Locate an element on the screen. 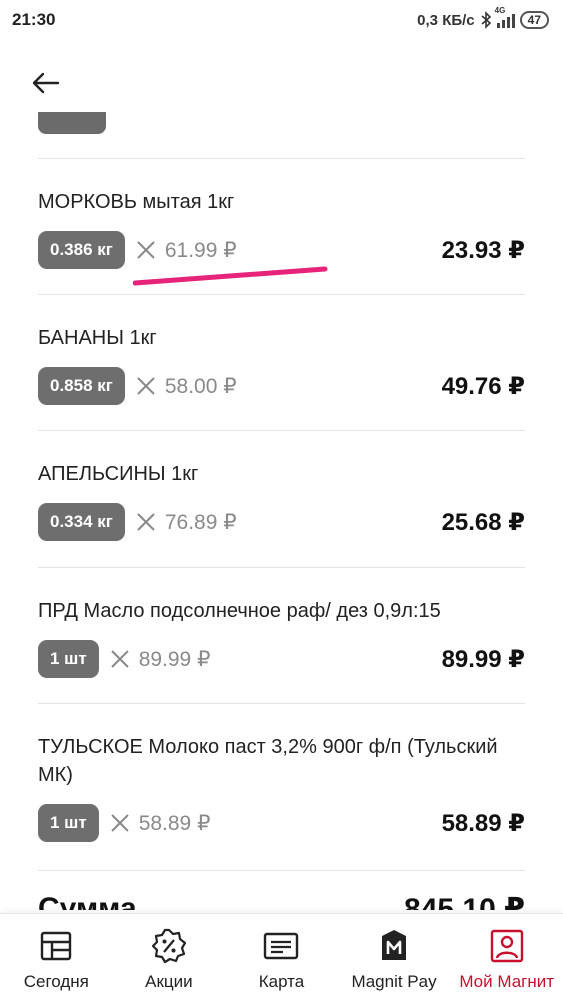 The image size is (563, 1000). card-icon is located at coordinates (281, 946).